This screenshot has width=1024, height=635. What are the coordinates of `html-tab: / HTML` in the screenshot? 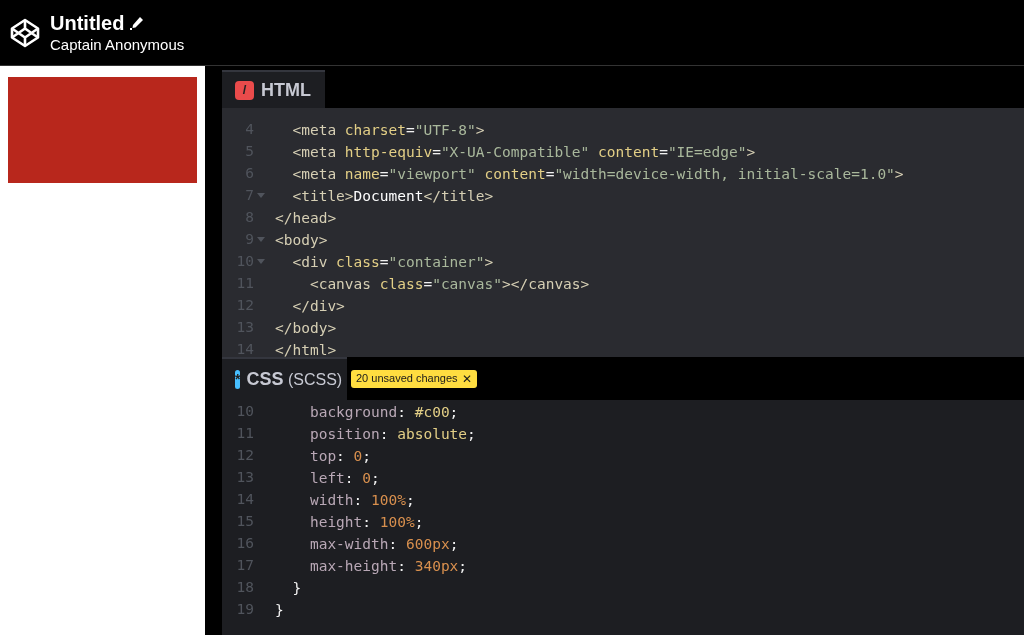 It's located at (273, 89).